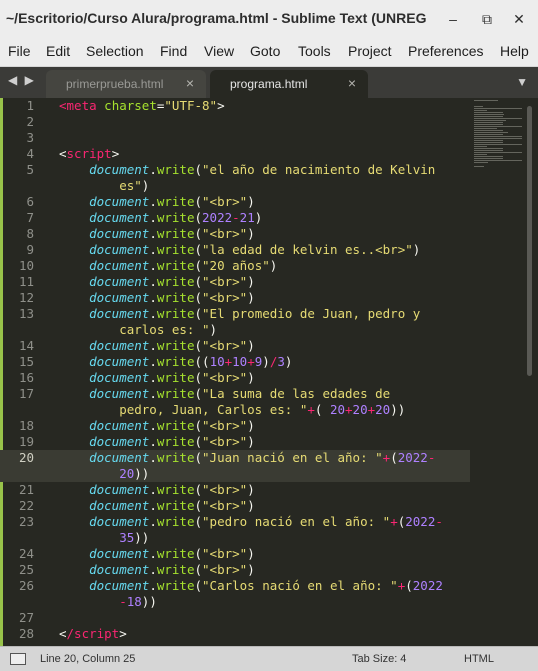 Image resolution: width=538 pixels, height=671 pixels. Describe the element at coordinates (22, 80) in the screenshot. I see `tab-nav-arrows-icon: ◀ ▶` at that location.